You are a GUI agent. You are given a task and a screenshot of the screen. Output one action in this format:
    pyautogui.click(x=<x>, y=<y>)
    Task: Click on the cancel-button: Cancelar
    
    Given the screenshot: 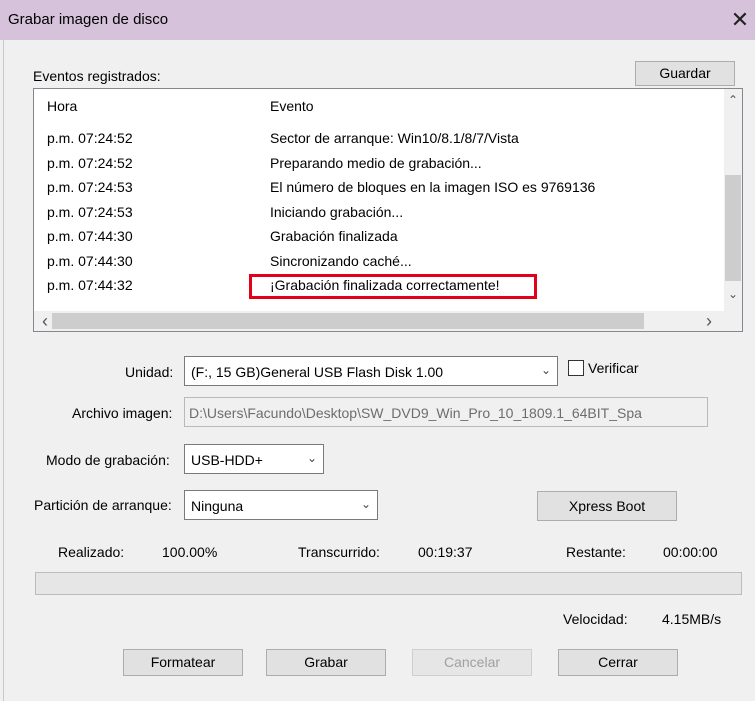 What is the action you would take?
    pyautogui.click(x=472, y=662)
    